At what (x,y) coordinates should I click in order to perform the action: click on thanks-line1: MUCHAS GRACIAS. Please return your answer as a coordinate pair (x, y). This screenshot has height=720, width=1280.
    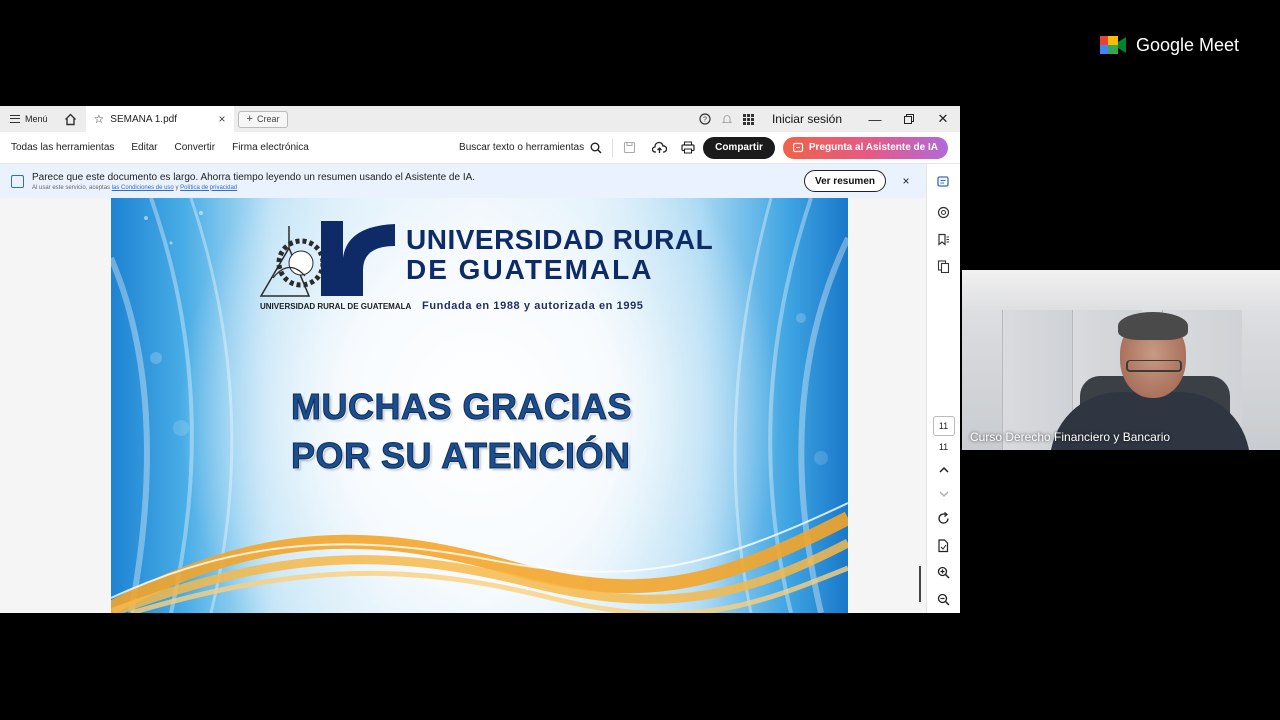
    Looking at the image, I should click on (462, 407).